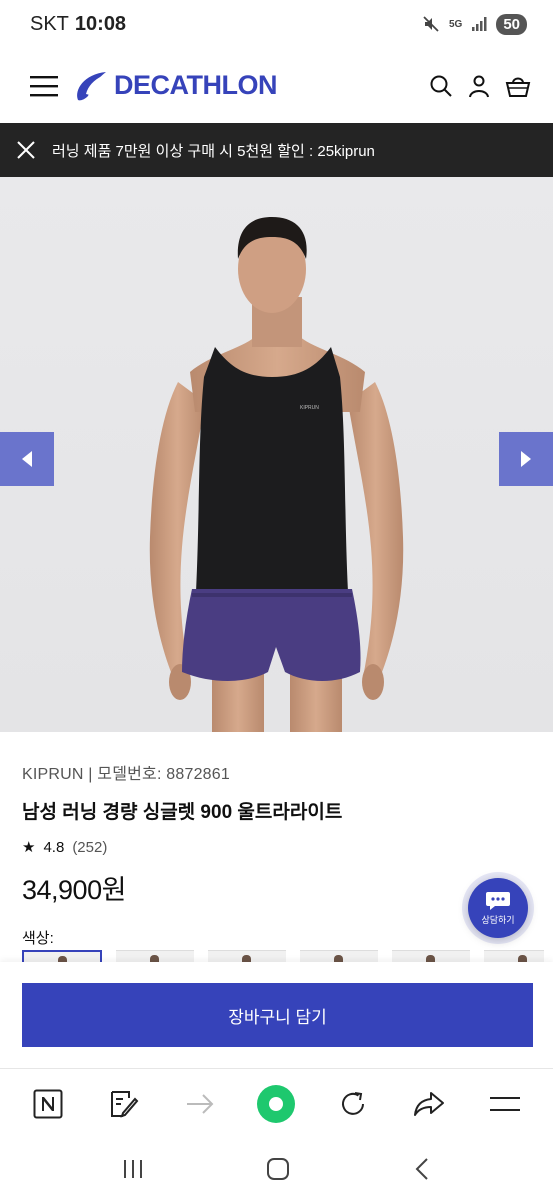 The image size is (553, 1200). I want to click on status-bar: SKT 10:08 5G 50, so click(276, 24).